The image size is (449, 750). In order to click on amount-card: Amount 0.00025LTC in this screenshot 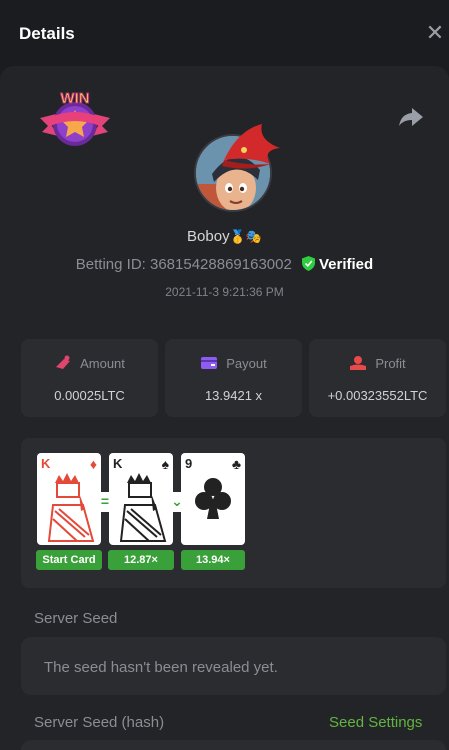, I will do `click(89, 378)`.